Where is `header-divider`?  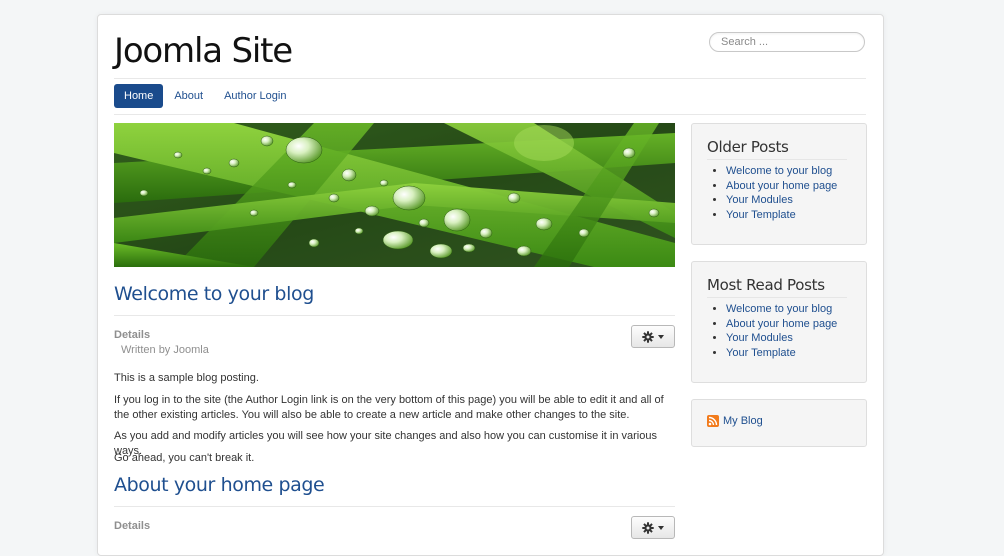
header-divider is located at coordinates (490, 78).